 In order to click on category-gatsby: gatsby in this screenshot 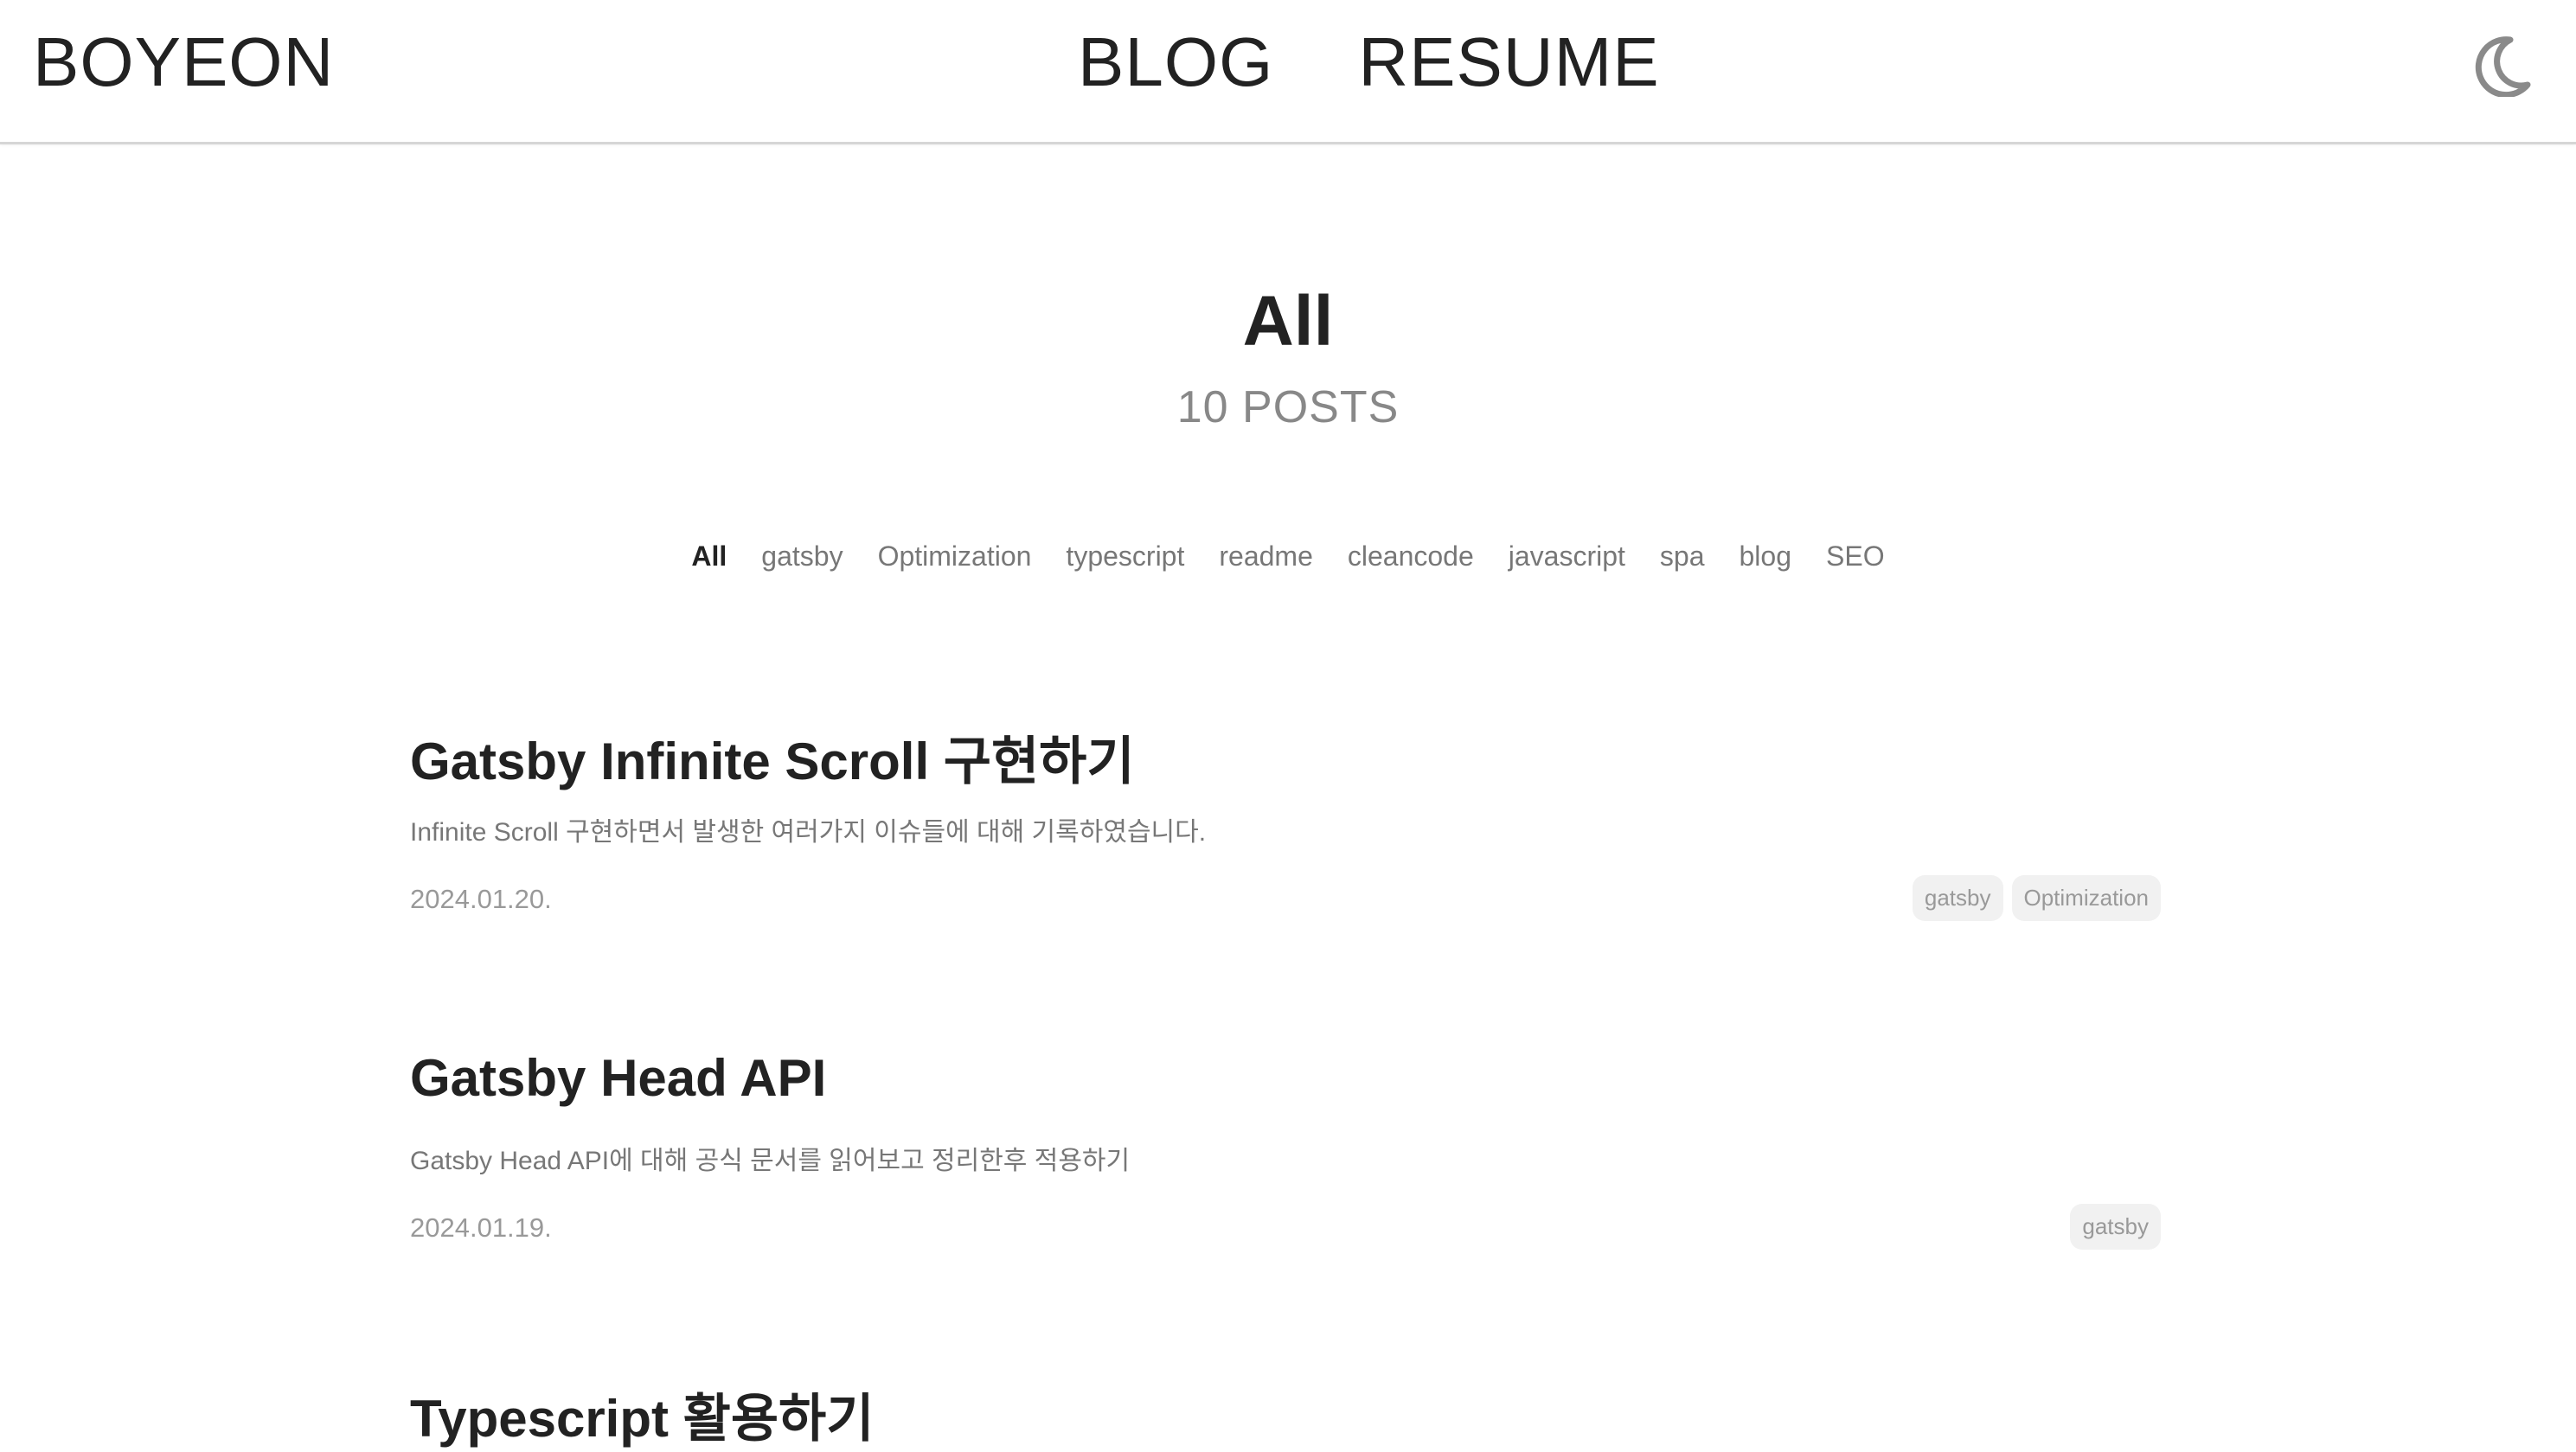, I will do `click(802, 556)`.